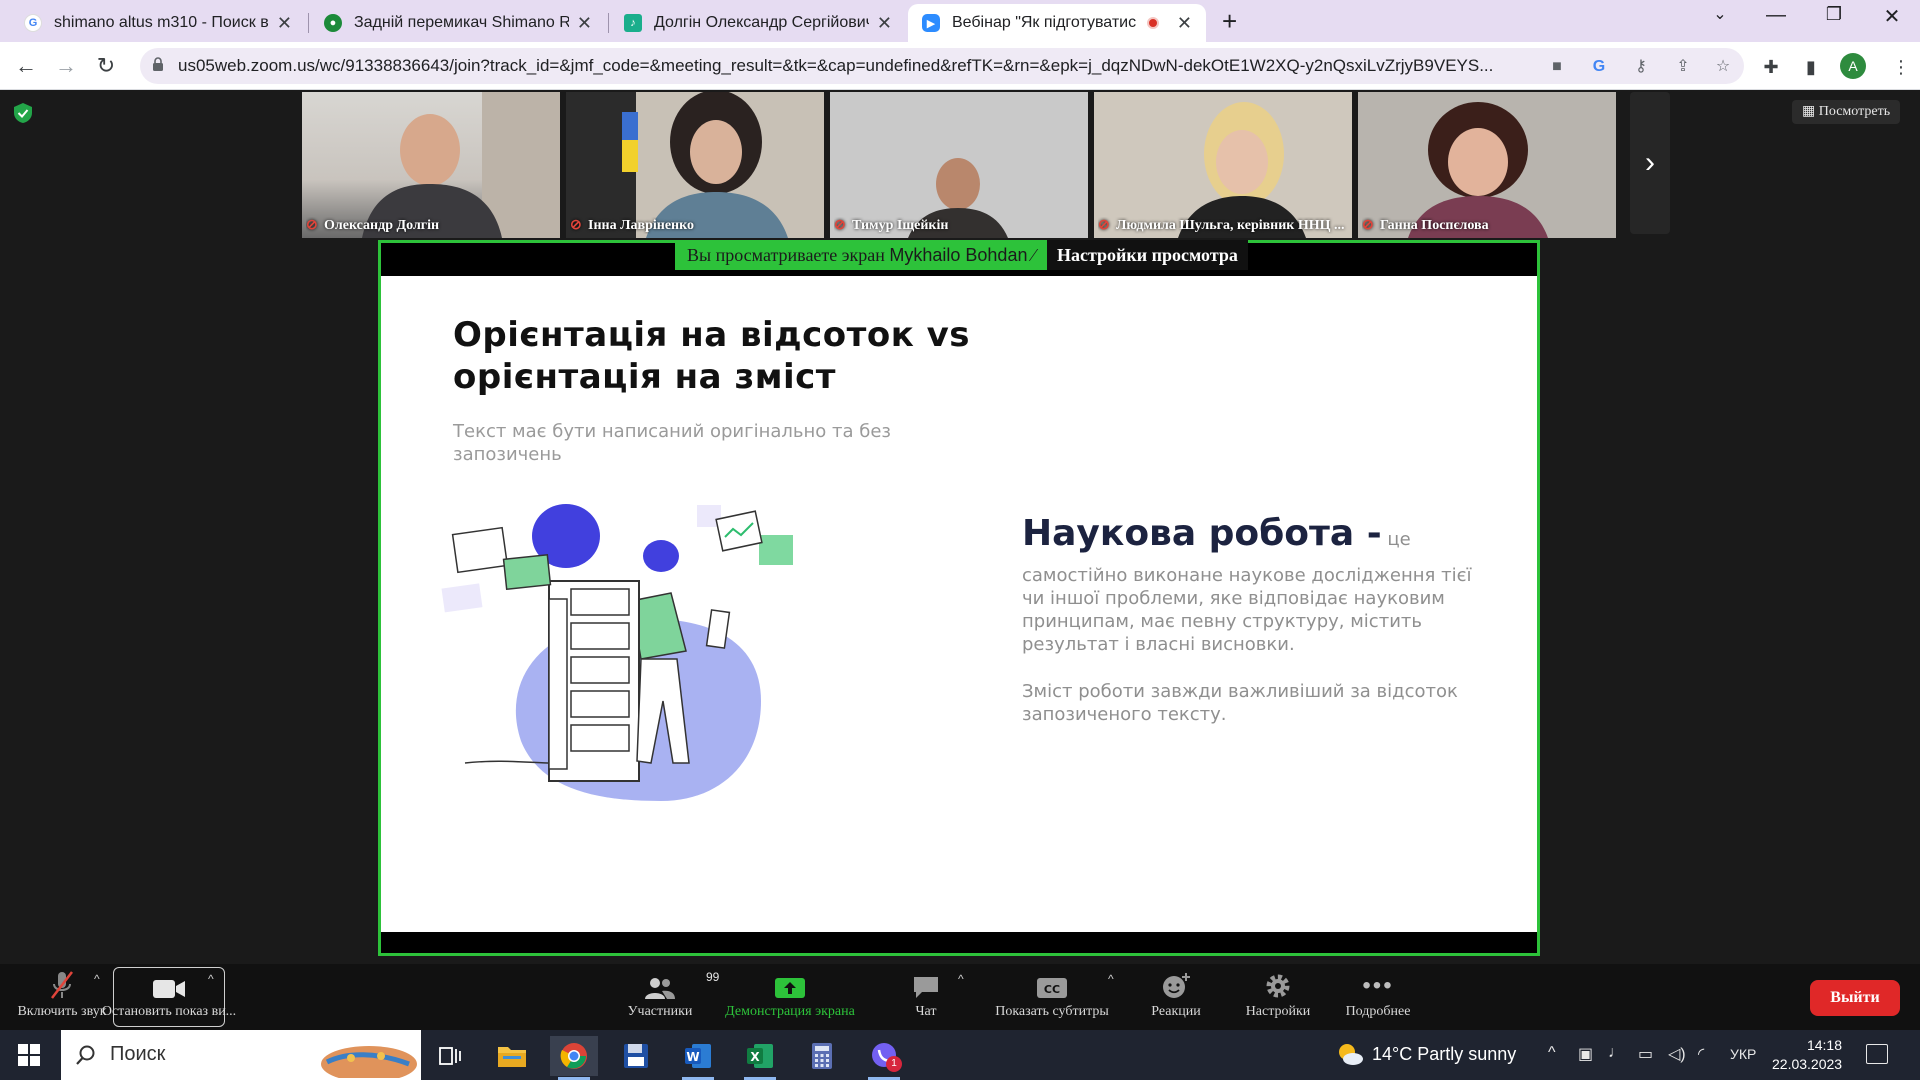 This screenshot has width=1920, height=1080. Describe the element at coordinates (450, 1056) in the screenshot. I see `task-view-button` at that location.